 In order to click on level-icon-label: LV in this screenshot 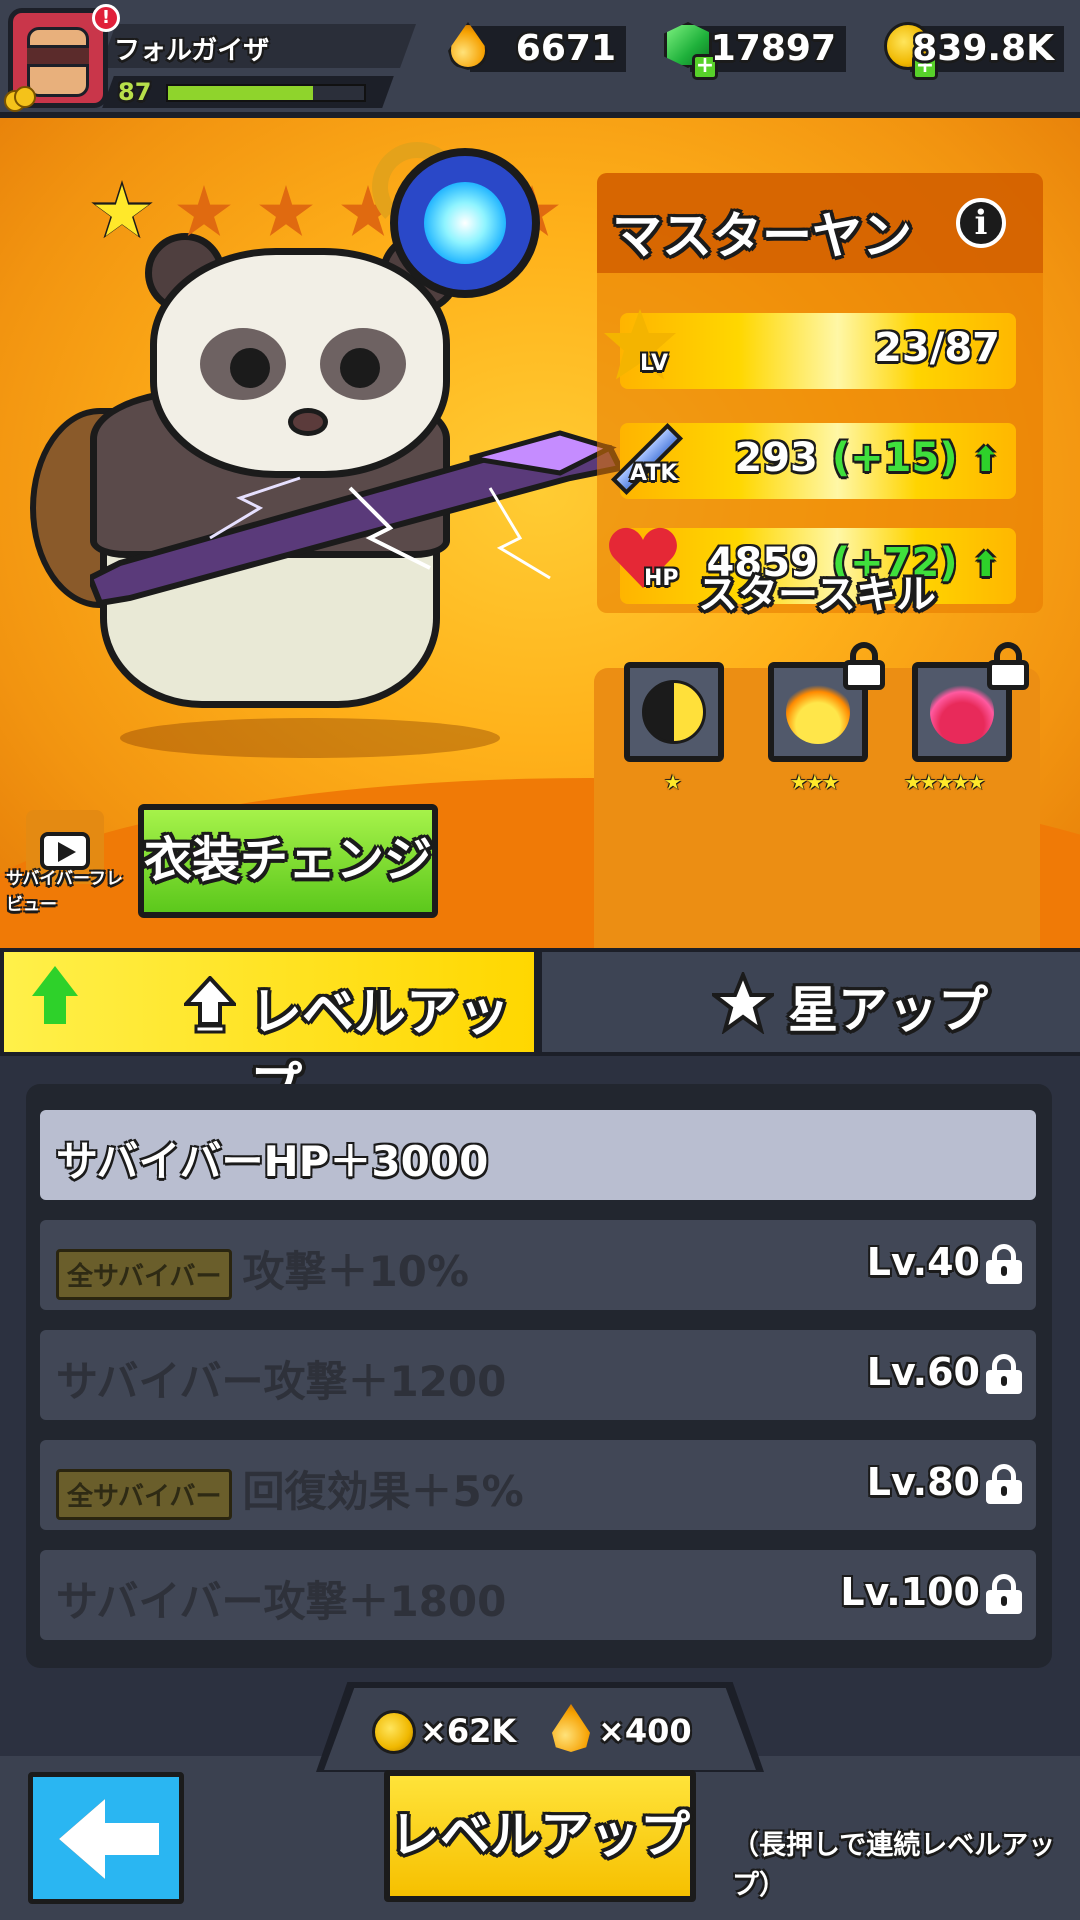, I will do `click(654, 363)`.